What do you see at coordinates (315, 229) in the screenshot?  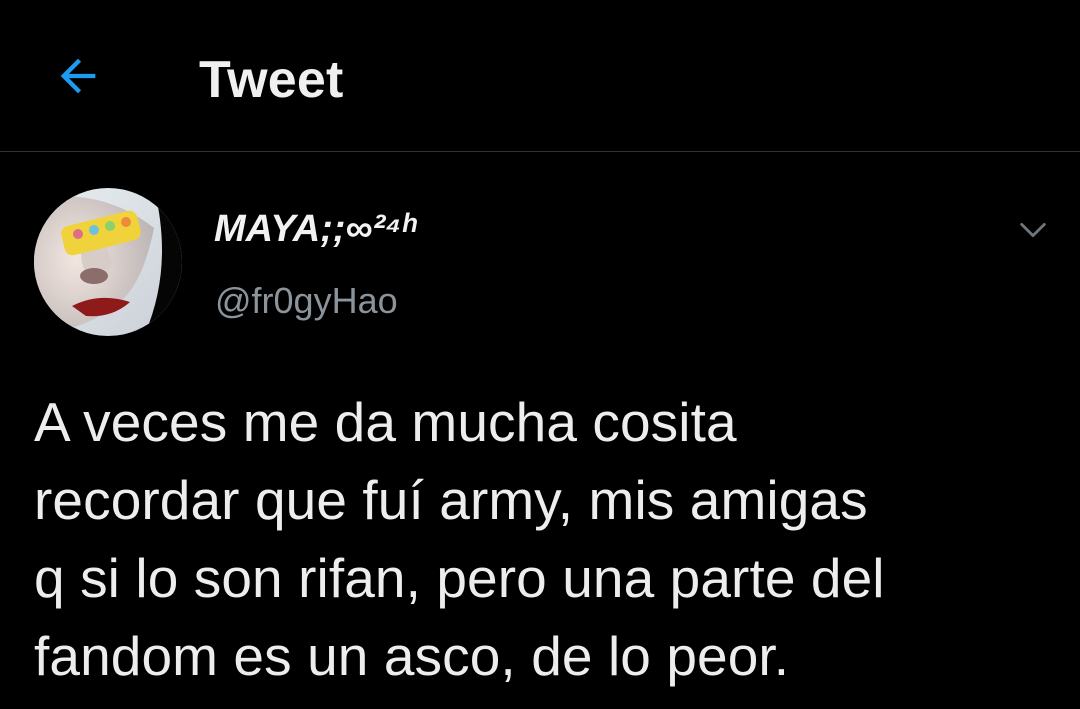 I see `author-display-name: MAYA;;∞²⁴ʰ` at bounding box center [315, 229].